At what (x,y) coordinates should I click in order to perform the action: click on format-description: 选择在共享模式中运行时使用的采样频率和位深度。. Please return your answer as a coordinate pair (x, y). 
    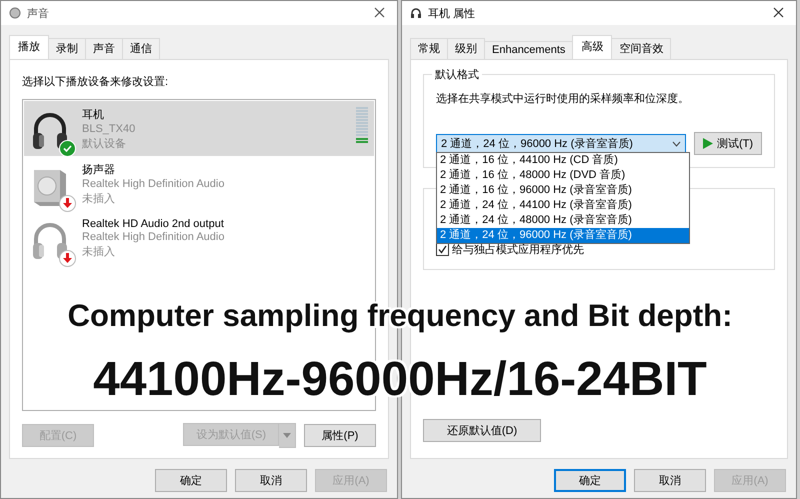
    Looking at the image, I should click on (562, 99).